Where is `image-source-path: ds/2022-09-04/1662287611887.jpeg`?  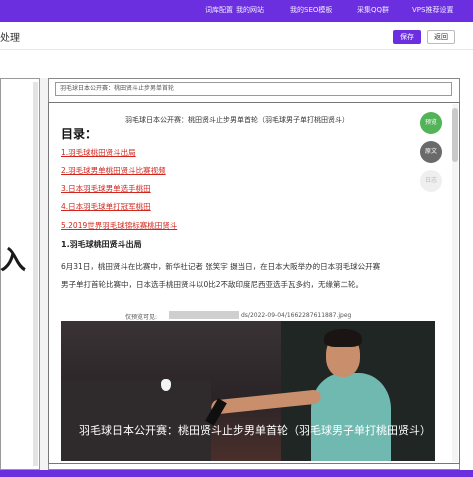
image-source-path: ds/2022-09-04/1662287611887.jpeg is located at coordinates (296, 315).